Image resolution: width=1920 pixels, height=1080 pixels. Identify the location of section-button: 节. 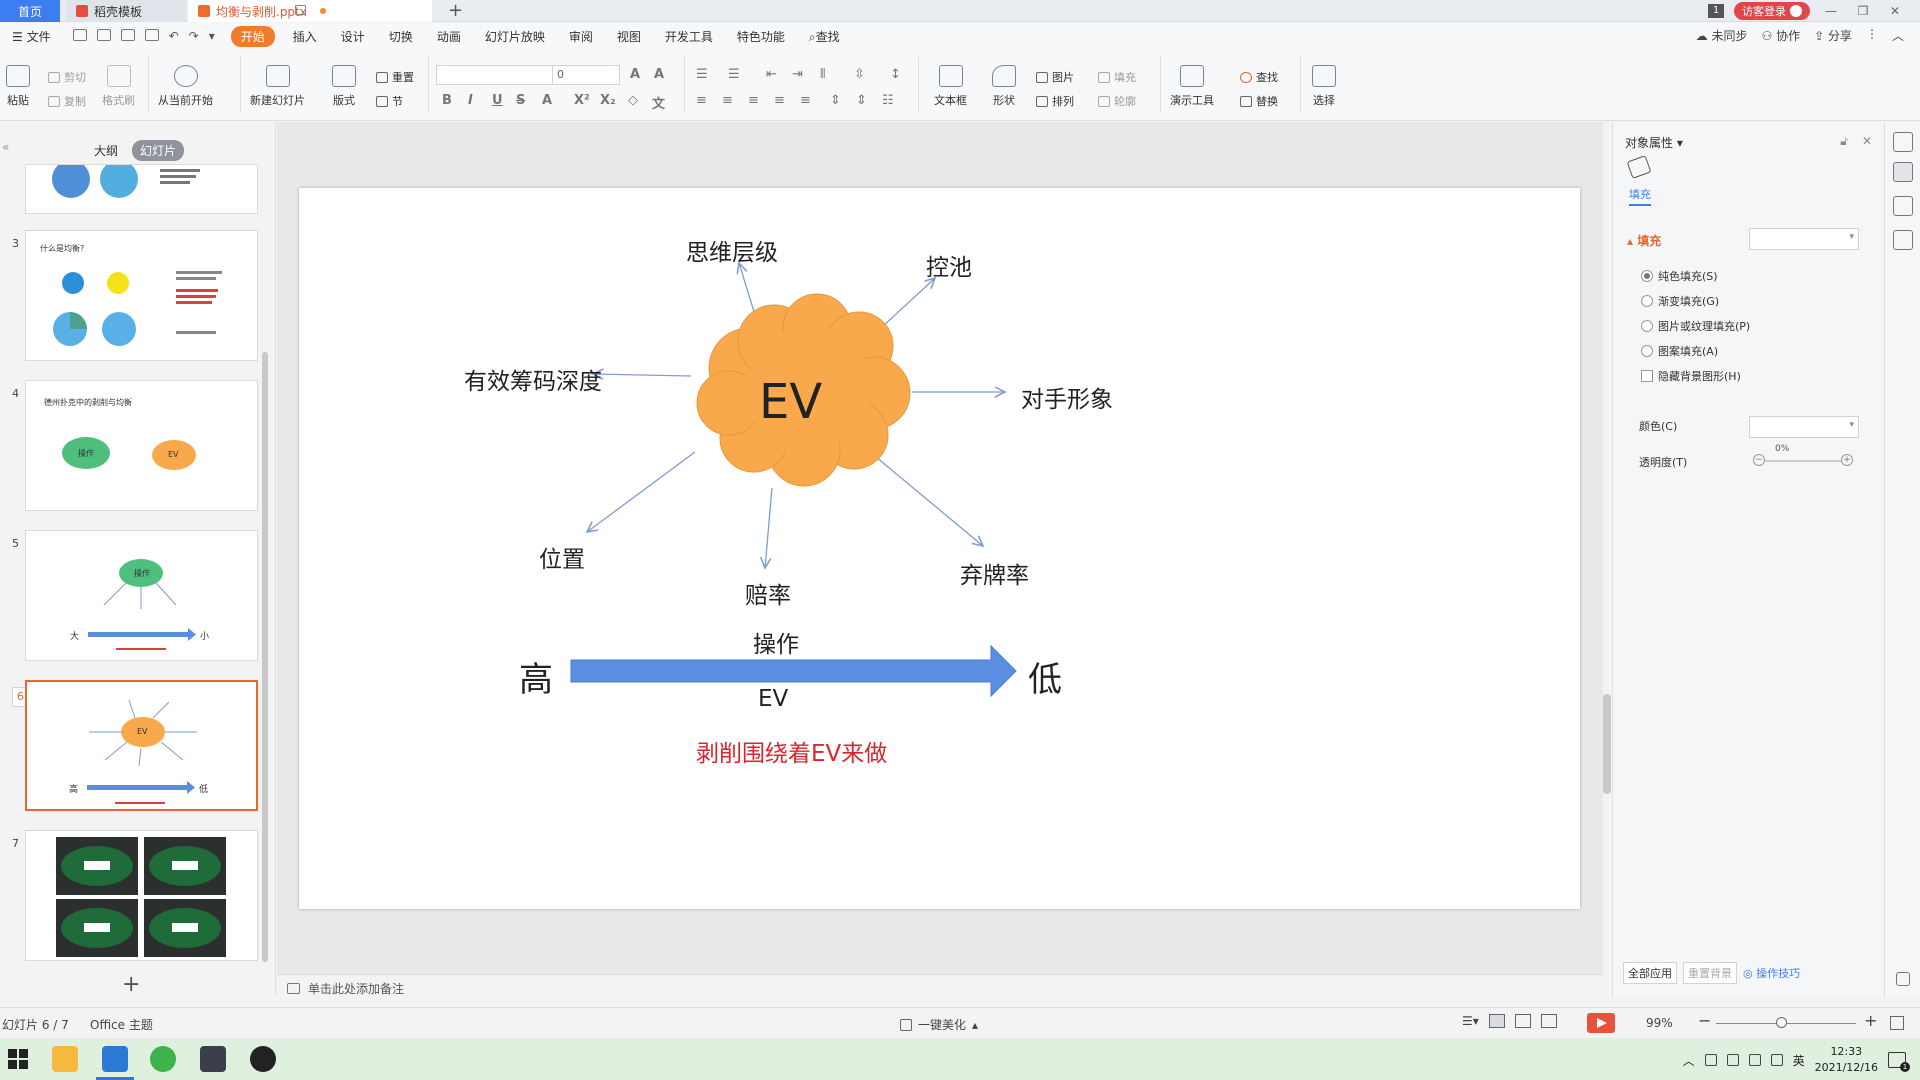
(389, 101).